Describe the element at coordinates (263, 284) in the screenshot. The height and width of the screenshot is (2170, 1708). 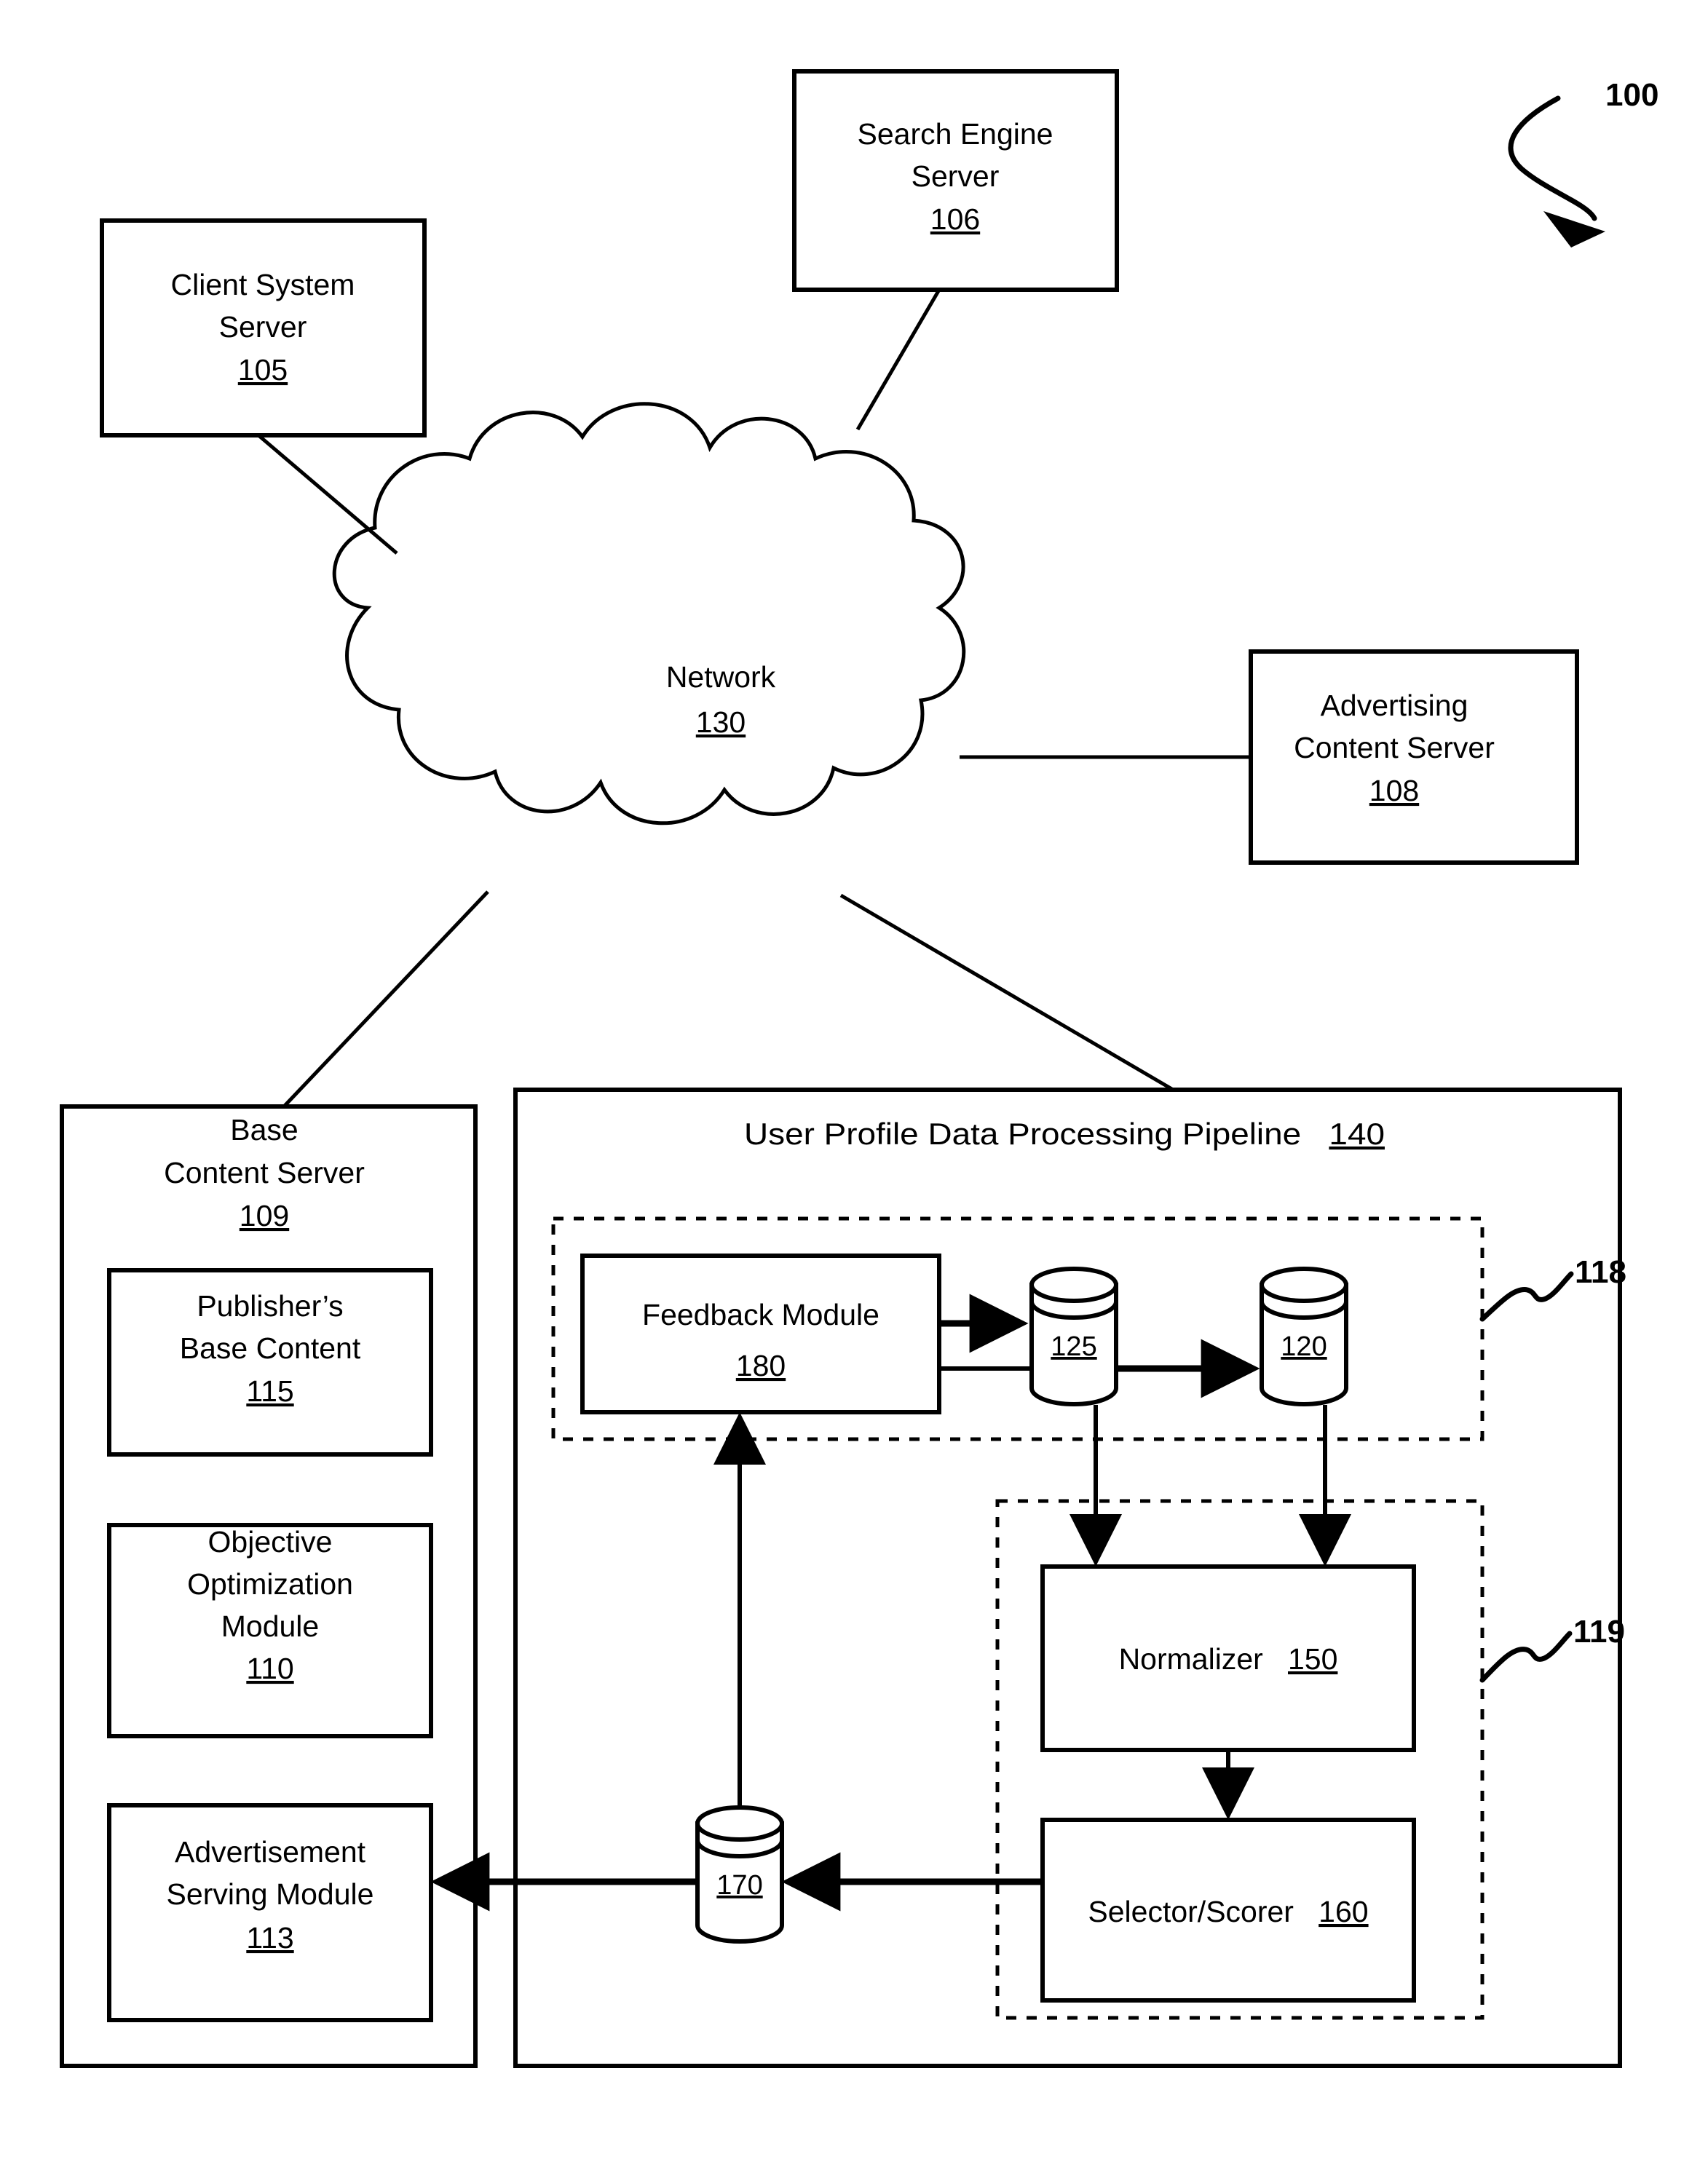
I see `client-system-server-line1: Client System` at that location.